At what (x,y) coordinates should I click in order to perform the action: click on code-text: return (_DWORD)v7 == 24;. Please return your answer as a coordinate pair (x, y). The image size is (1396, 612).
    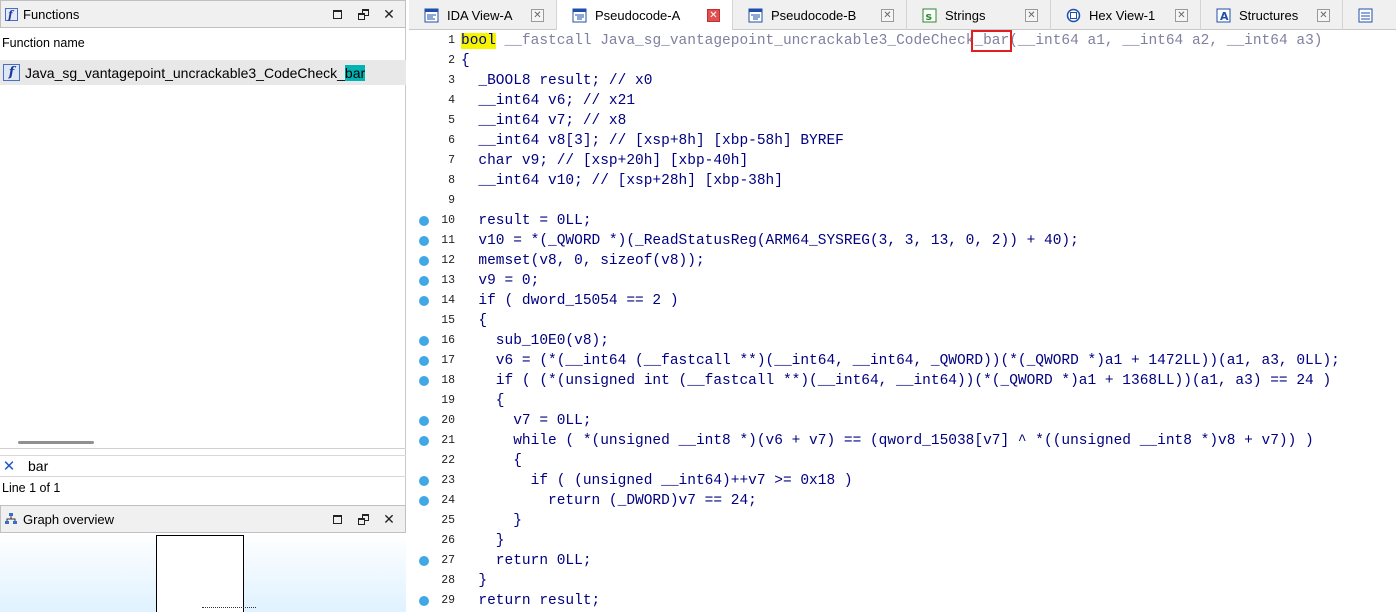
    Looking at the image, I should click on (609, 501).